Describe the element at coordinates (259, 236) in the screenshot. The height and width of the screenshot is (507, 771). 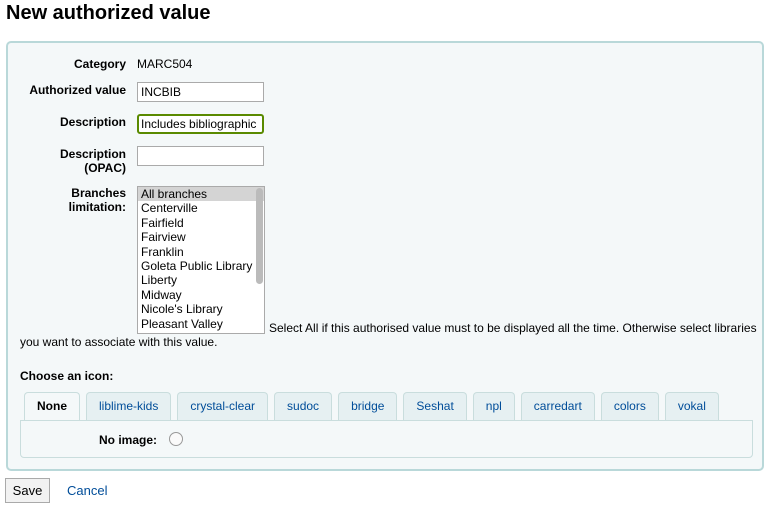
I see `scrollbar` at that location.